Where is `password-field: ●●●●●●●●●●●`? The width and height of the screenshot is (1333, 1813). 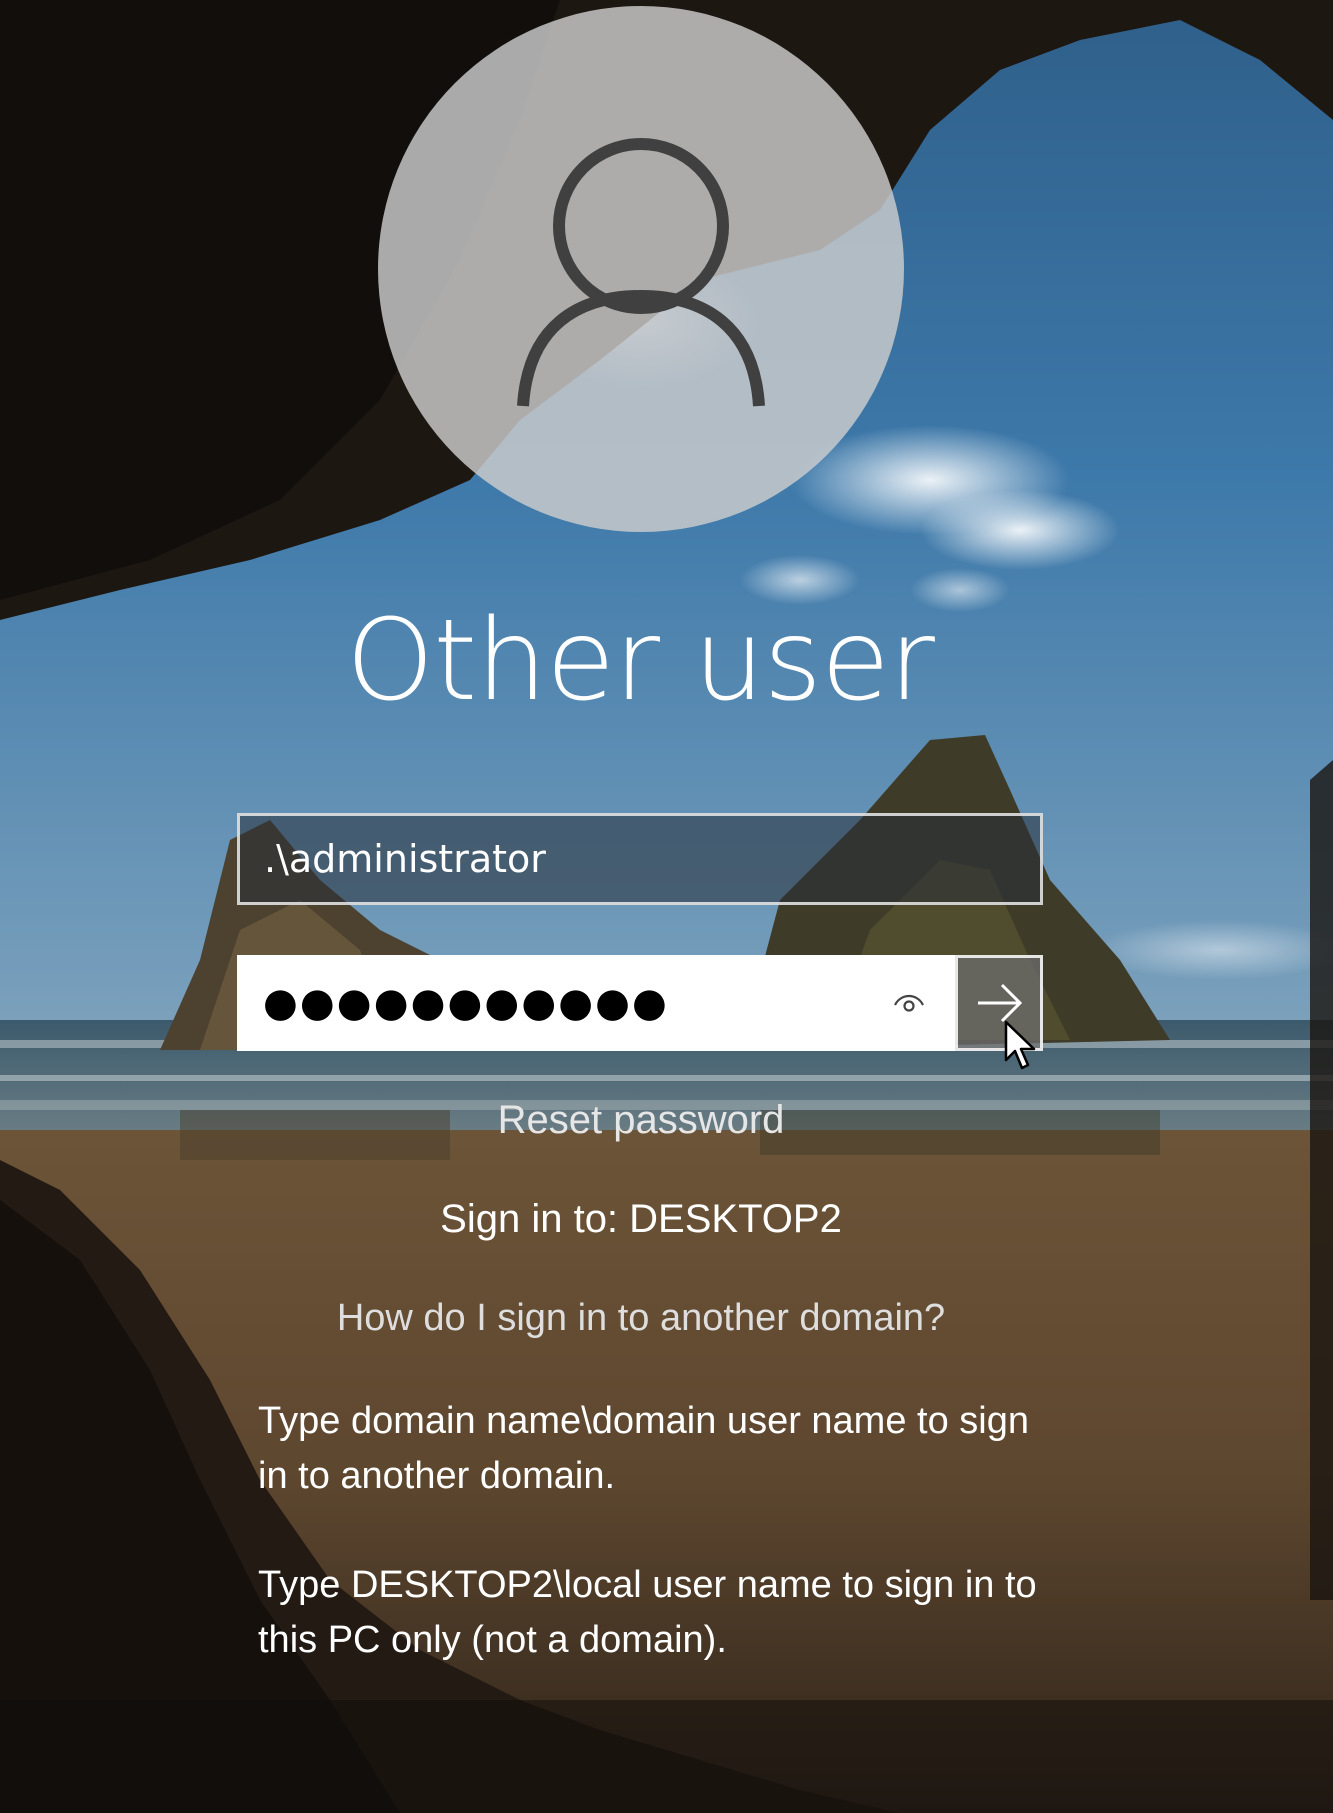
password-field: ●●●●●●●●●●● is located at coordinates (596, 1003).